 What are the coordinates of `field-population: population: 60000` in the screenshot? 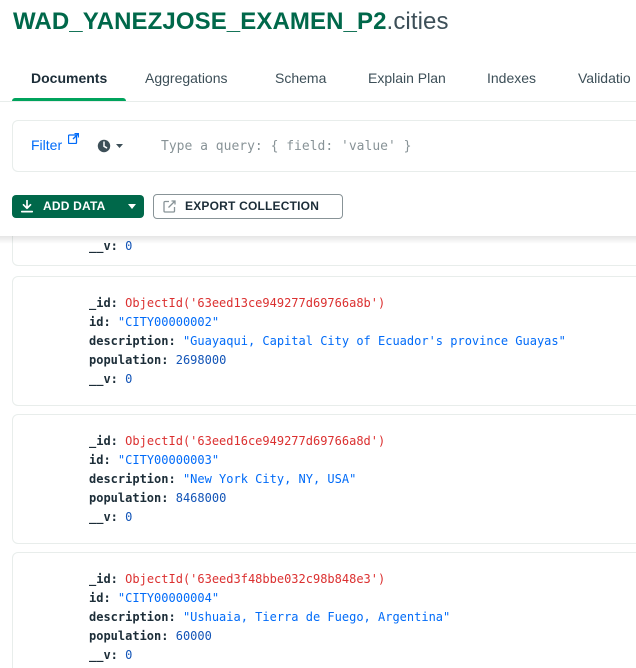 It's located at (150, 636).